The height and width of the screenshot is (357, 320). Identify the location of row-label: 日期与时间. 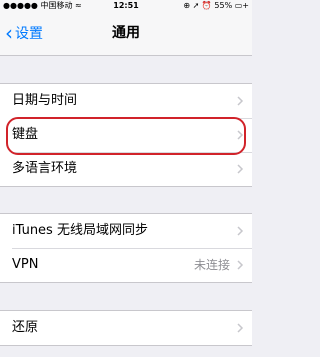
(45, 100).